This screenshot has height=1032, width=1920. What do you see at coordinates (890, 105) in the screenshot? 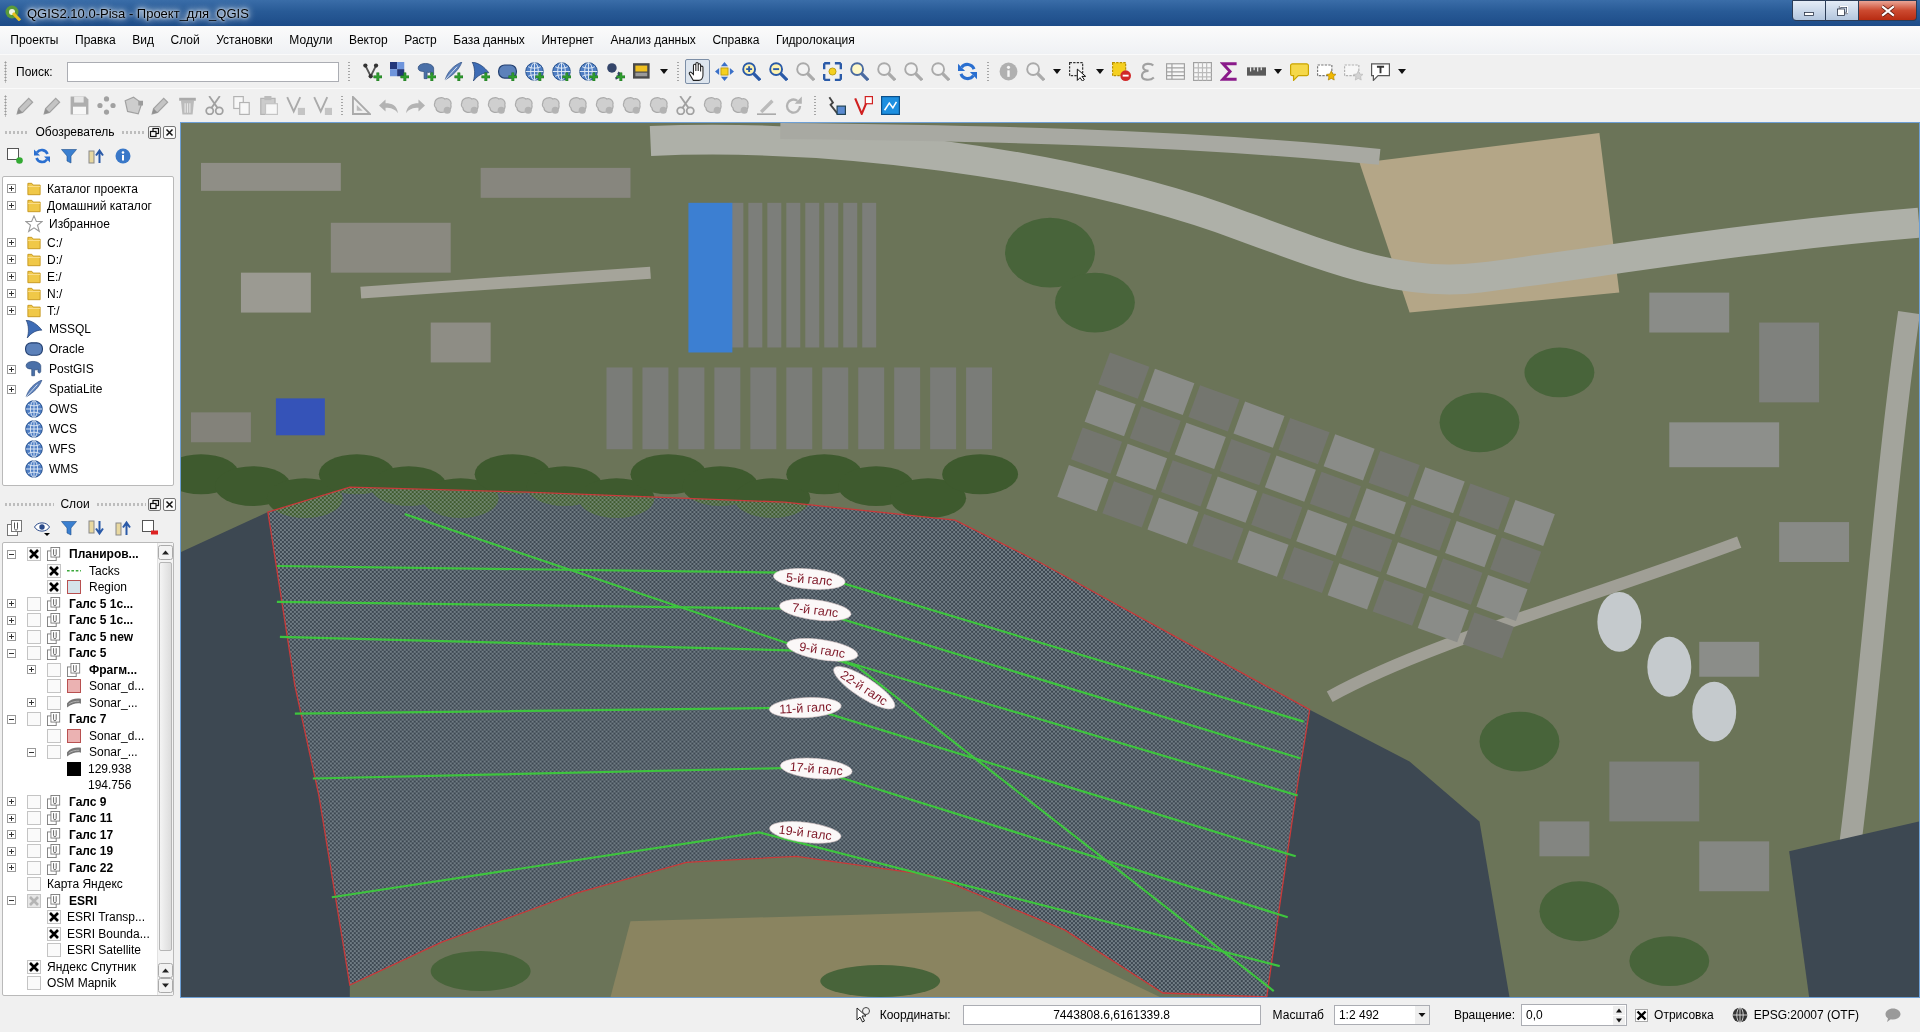
I see `chart-square-icon` at bounding box center [890, 105].